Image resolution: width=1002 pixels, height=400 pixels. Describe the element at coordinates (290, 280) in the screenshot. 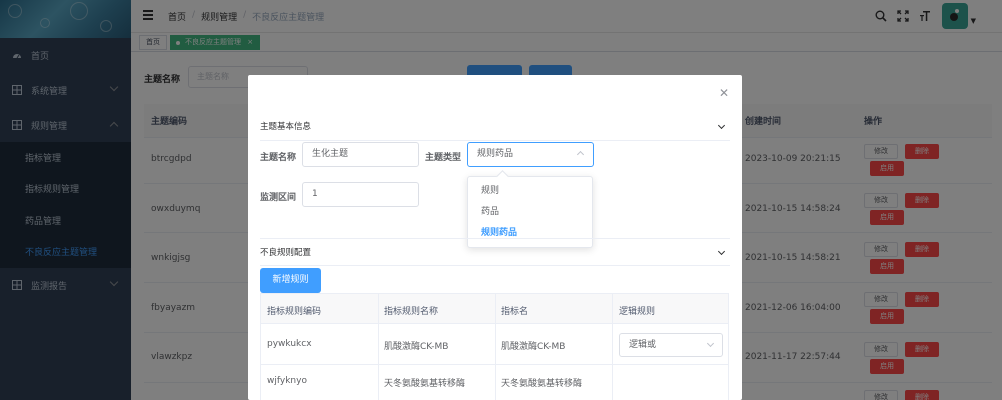

I see `add-rule-button: 新增规则` at that location.